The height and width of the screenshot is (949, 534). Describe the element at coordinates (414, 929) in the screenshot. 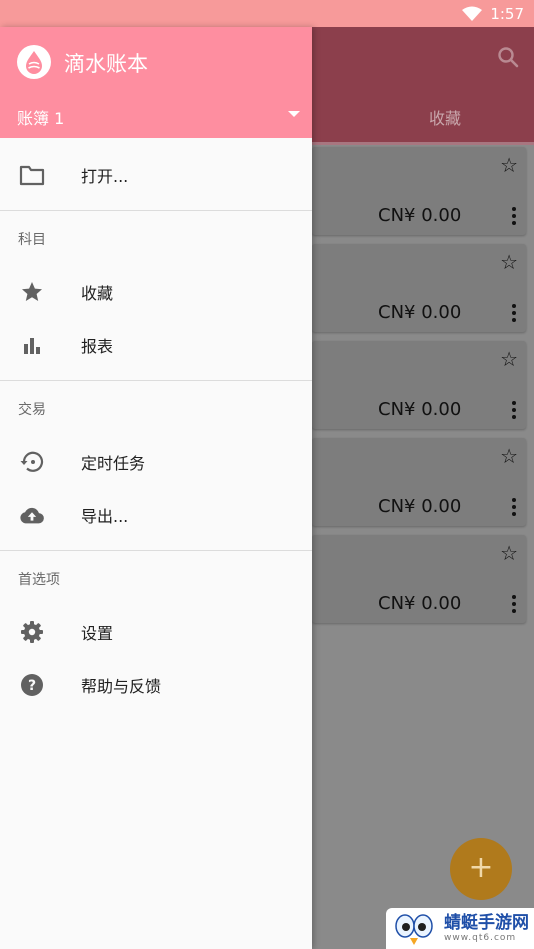

I see `dragonfly-logo-icon` at that location.